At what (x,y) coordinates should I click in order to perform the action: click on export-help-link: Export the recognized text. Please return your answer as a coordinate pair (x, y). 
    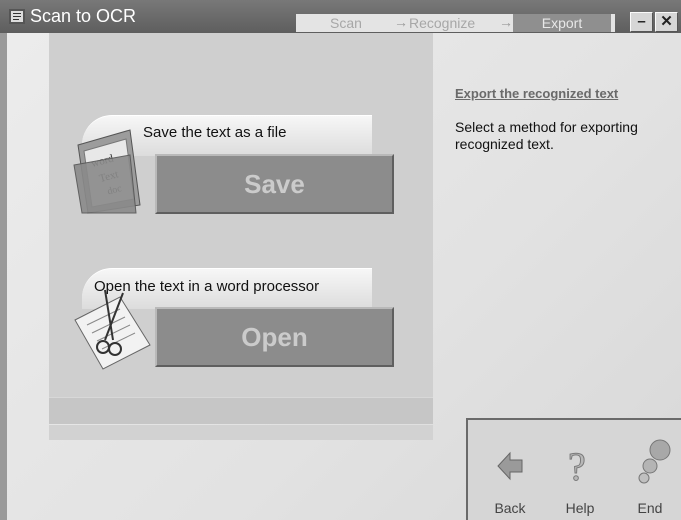
    Looking at the image, I should click on (536, 93).